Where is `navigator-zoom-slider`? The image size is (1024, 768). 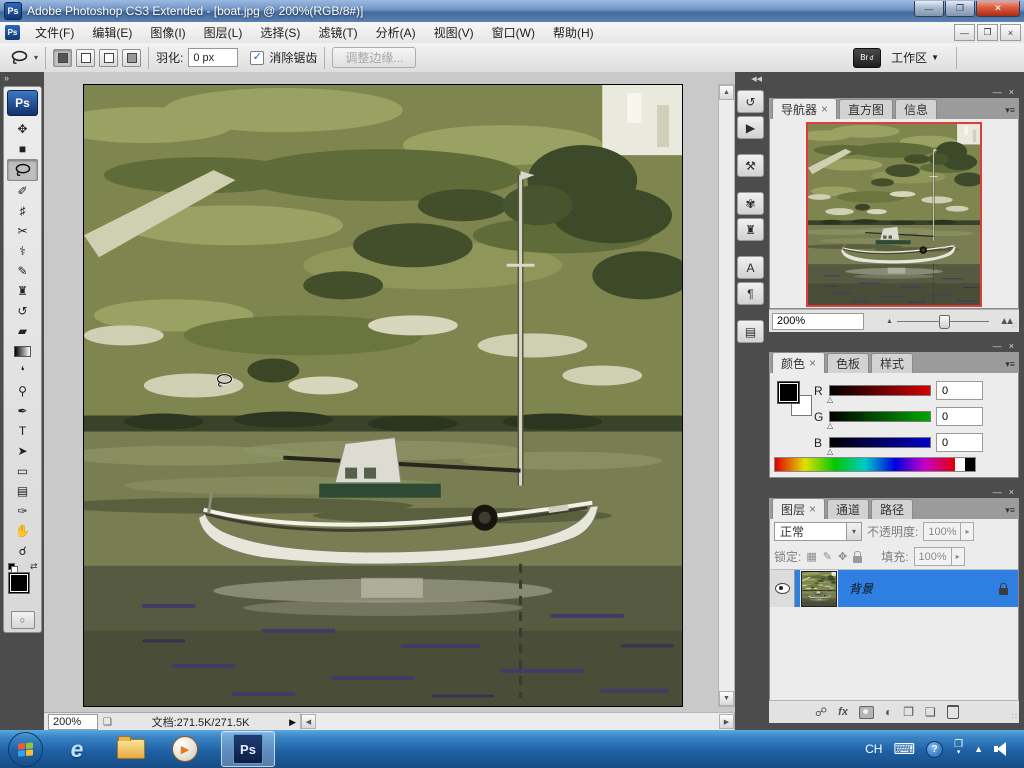 navigator-zoom-slider is located at coordinates (943, 321).